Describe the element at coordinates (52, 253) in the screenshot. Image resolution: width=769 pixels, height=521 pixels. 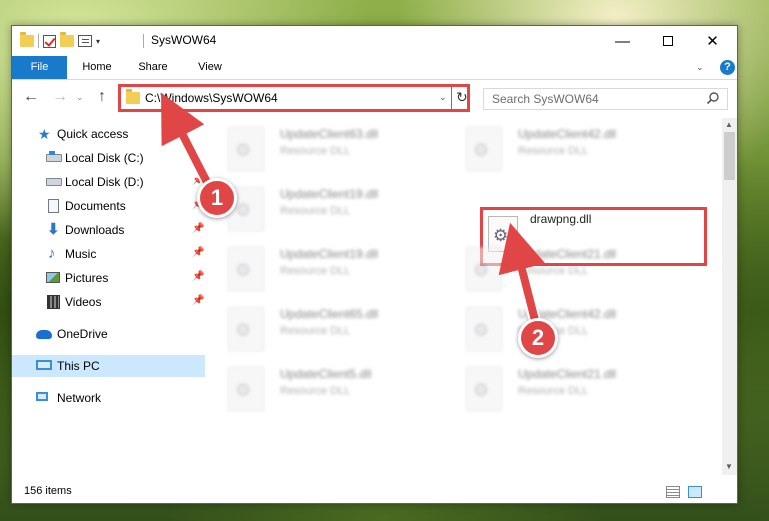
I see `music-icon: ♪` at that location.